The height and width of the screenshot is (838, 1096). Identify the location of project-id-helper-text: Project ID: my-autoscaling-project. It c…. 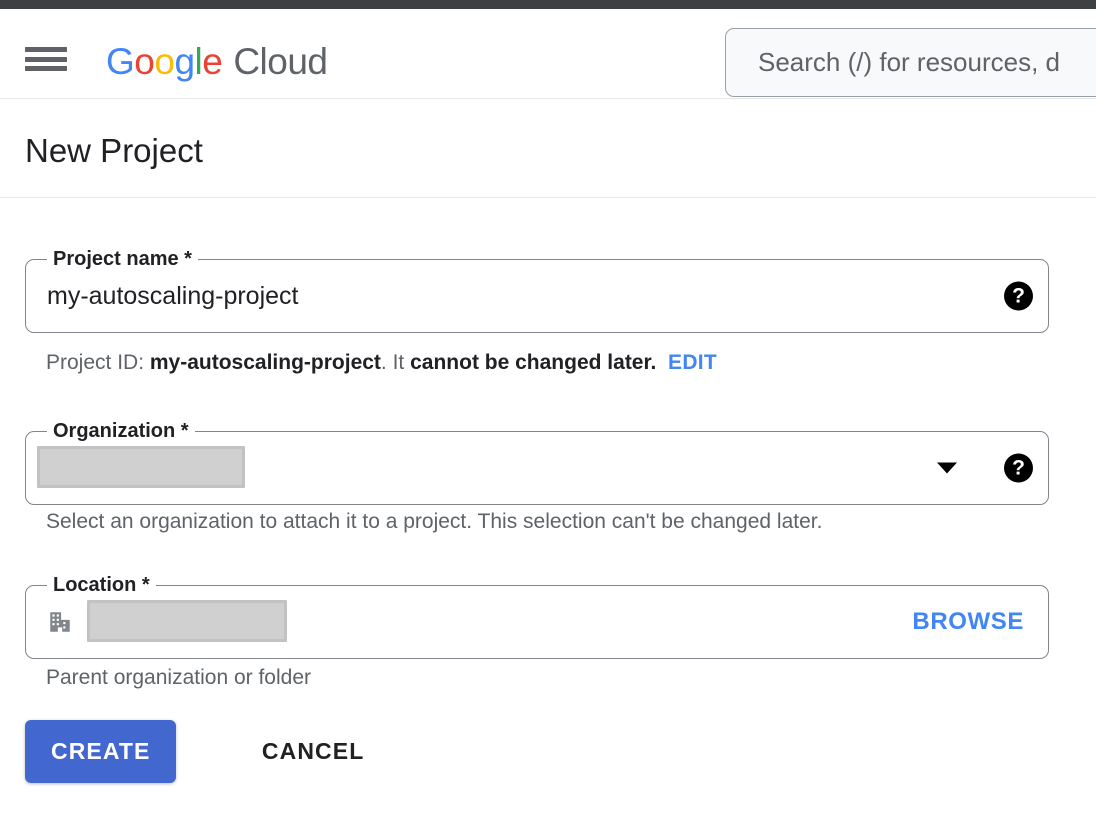
(381, 363).